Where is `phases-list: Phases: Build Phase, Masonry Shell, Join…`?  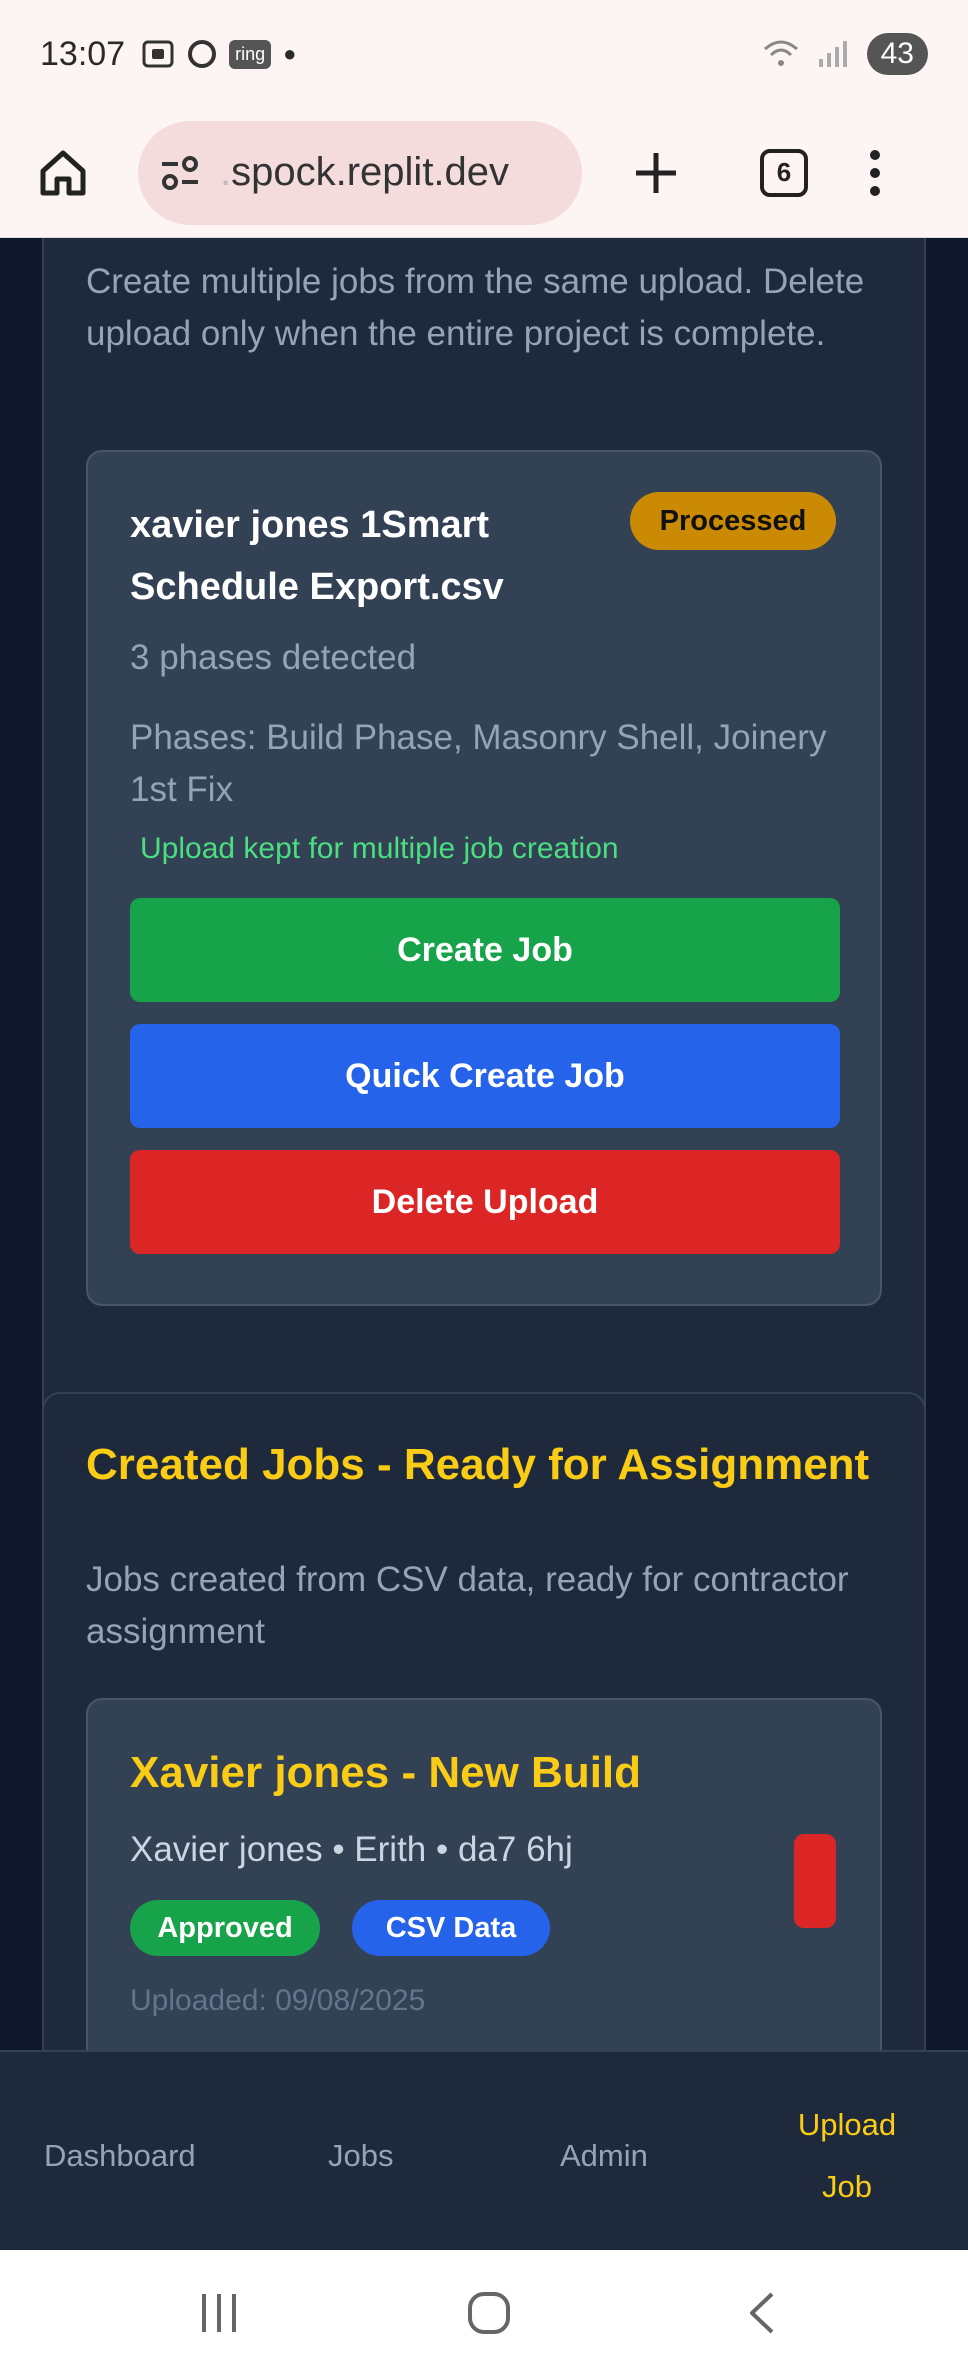 phases-list: Phases: Build Phase, Masonry Shell, Join… is located at coordinates (478, 763).